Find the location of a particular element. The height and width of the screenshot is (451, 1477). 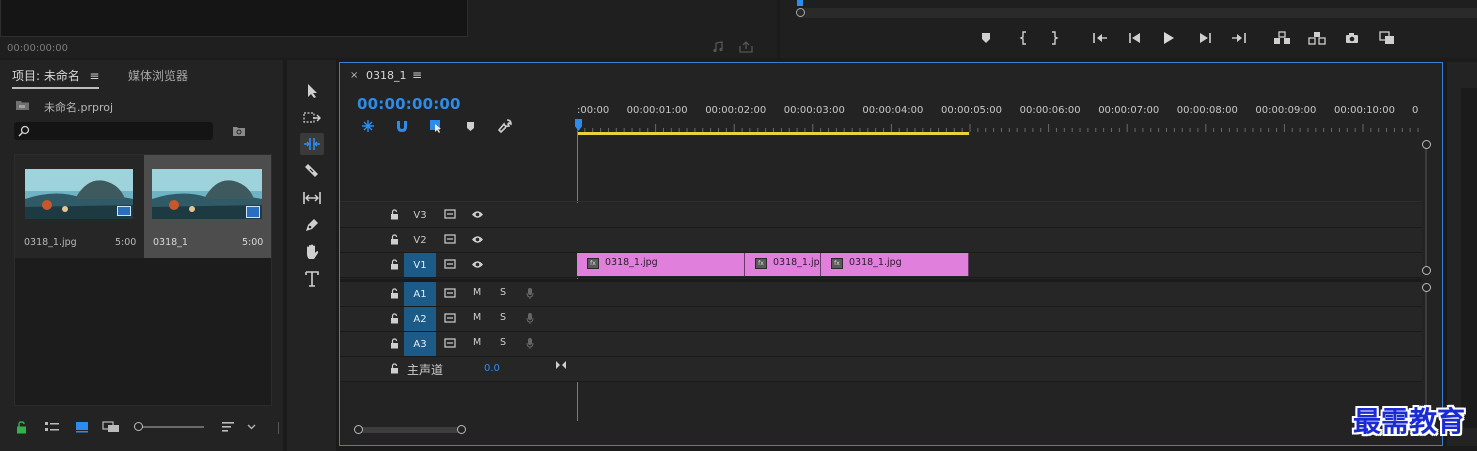

track-label-active: V1 is located at coordinates (420, 265).